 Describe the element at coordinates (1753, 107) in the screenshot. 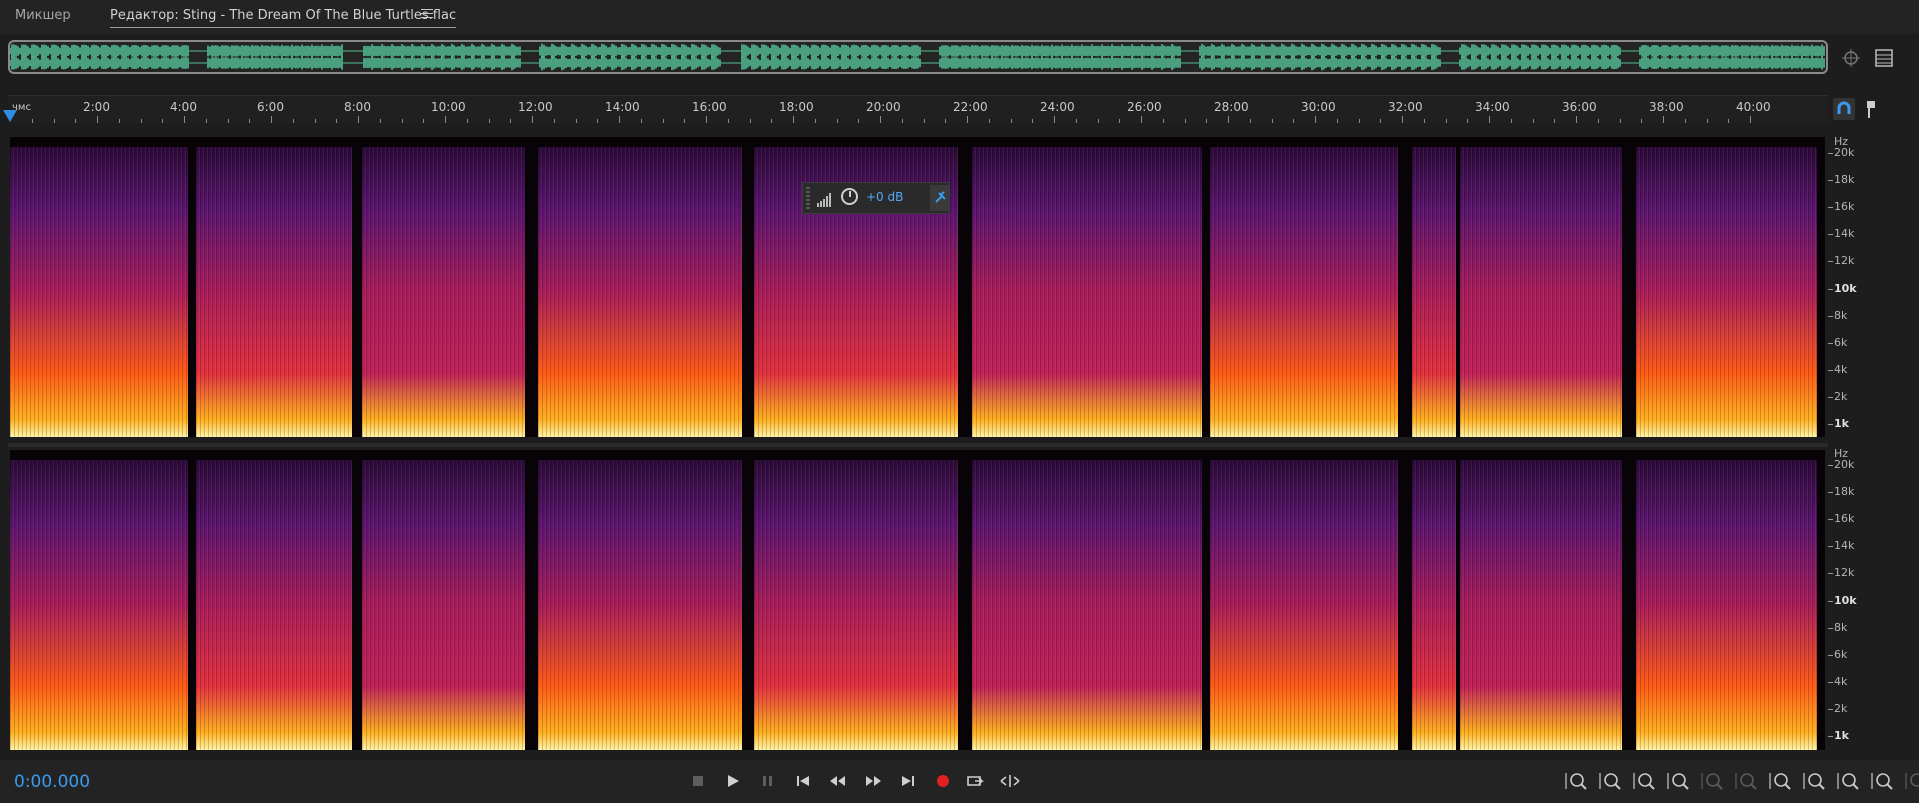

I see `ruler-label: 40:00` at that location.